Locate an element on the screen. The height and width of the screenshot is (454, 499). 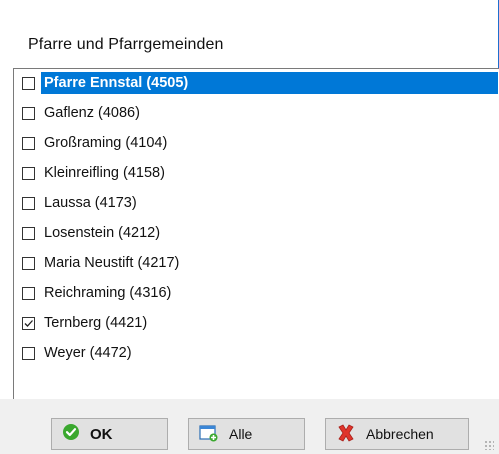
list-item: Kleinreifling (4158) is located at coordinates (258, 173).